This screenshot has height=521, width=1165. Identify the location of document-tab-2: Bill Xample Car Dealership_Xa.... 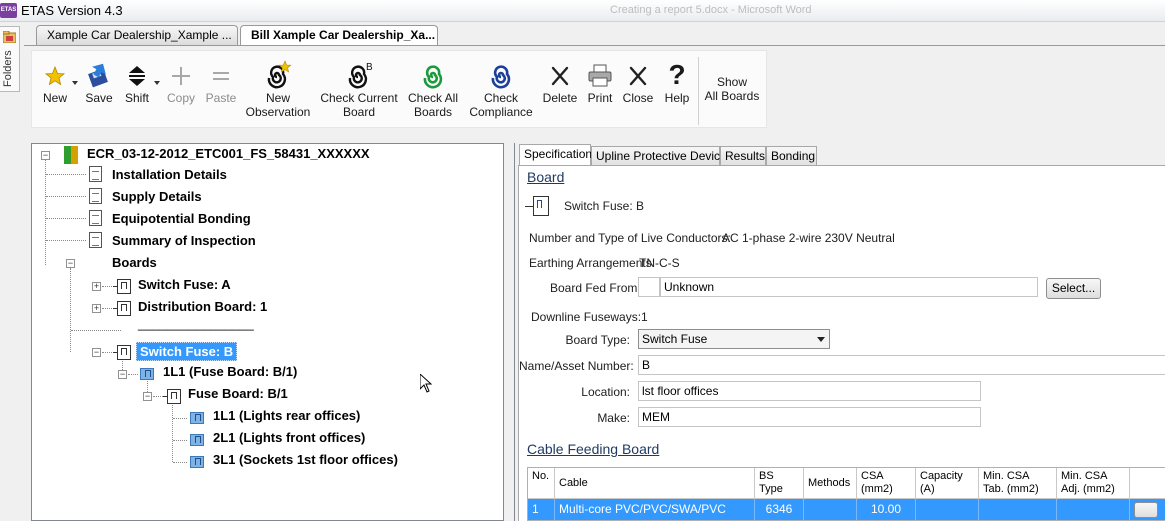
(339, 35).